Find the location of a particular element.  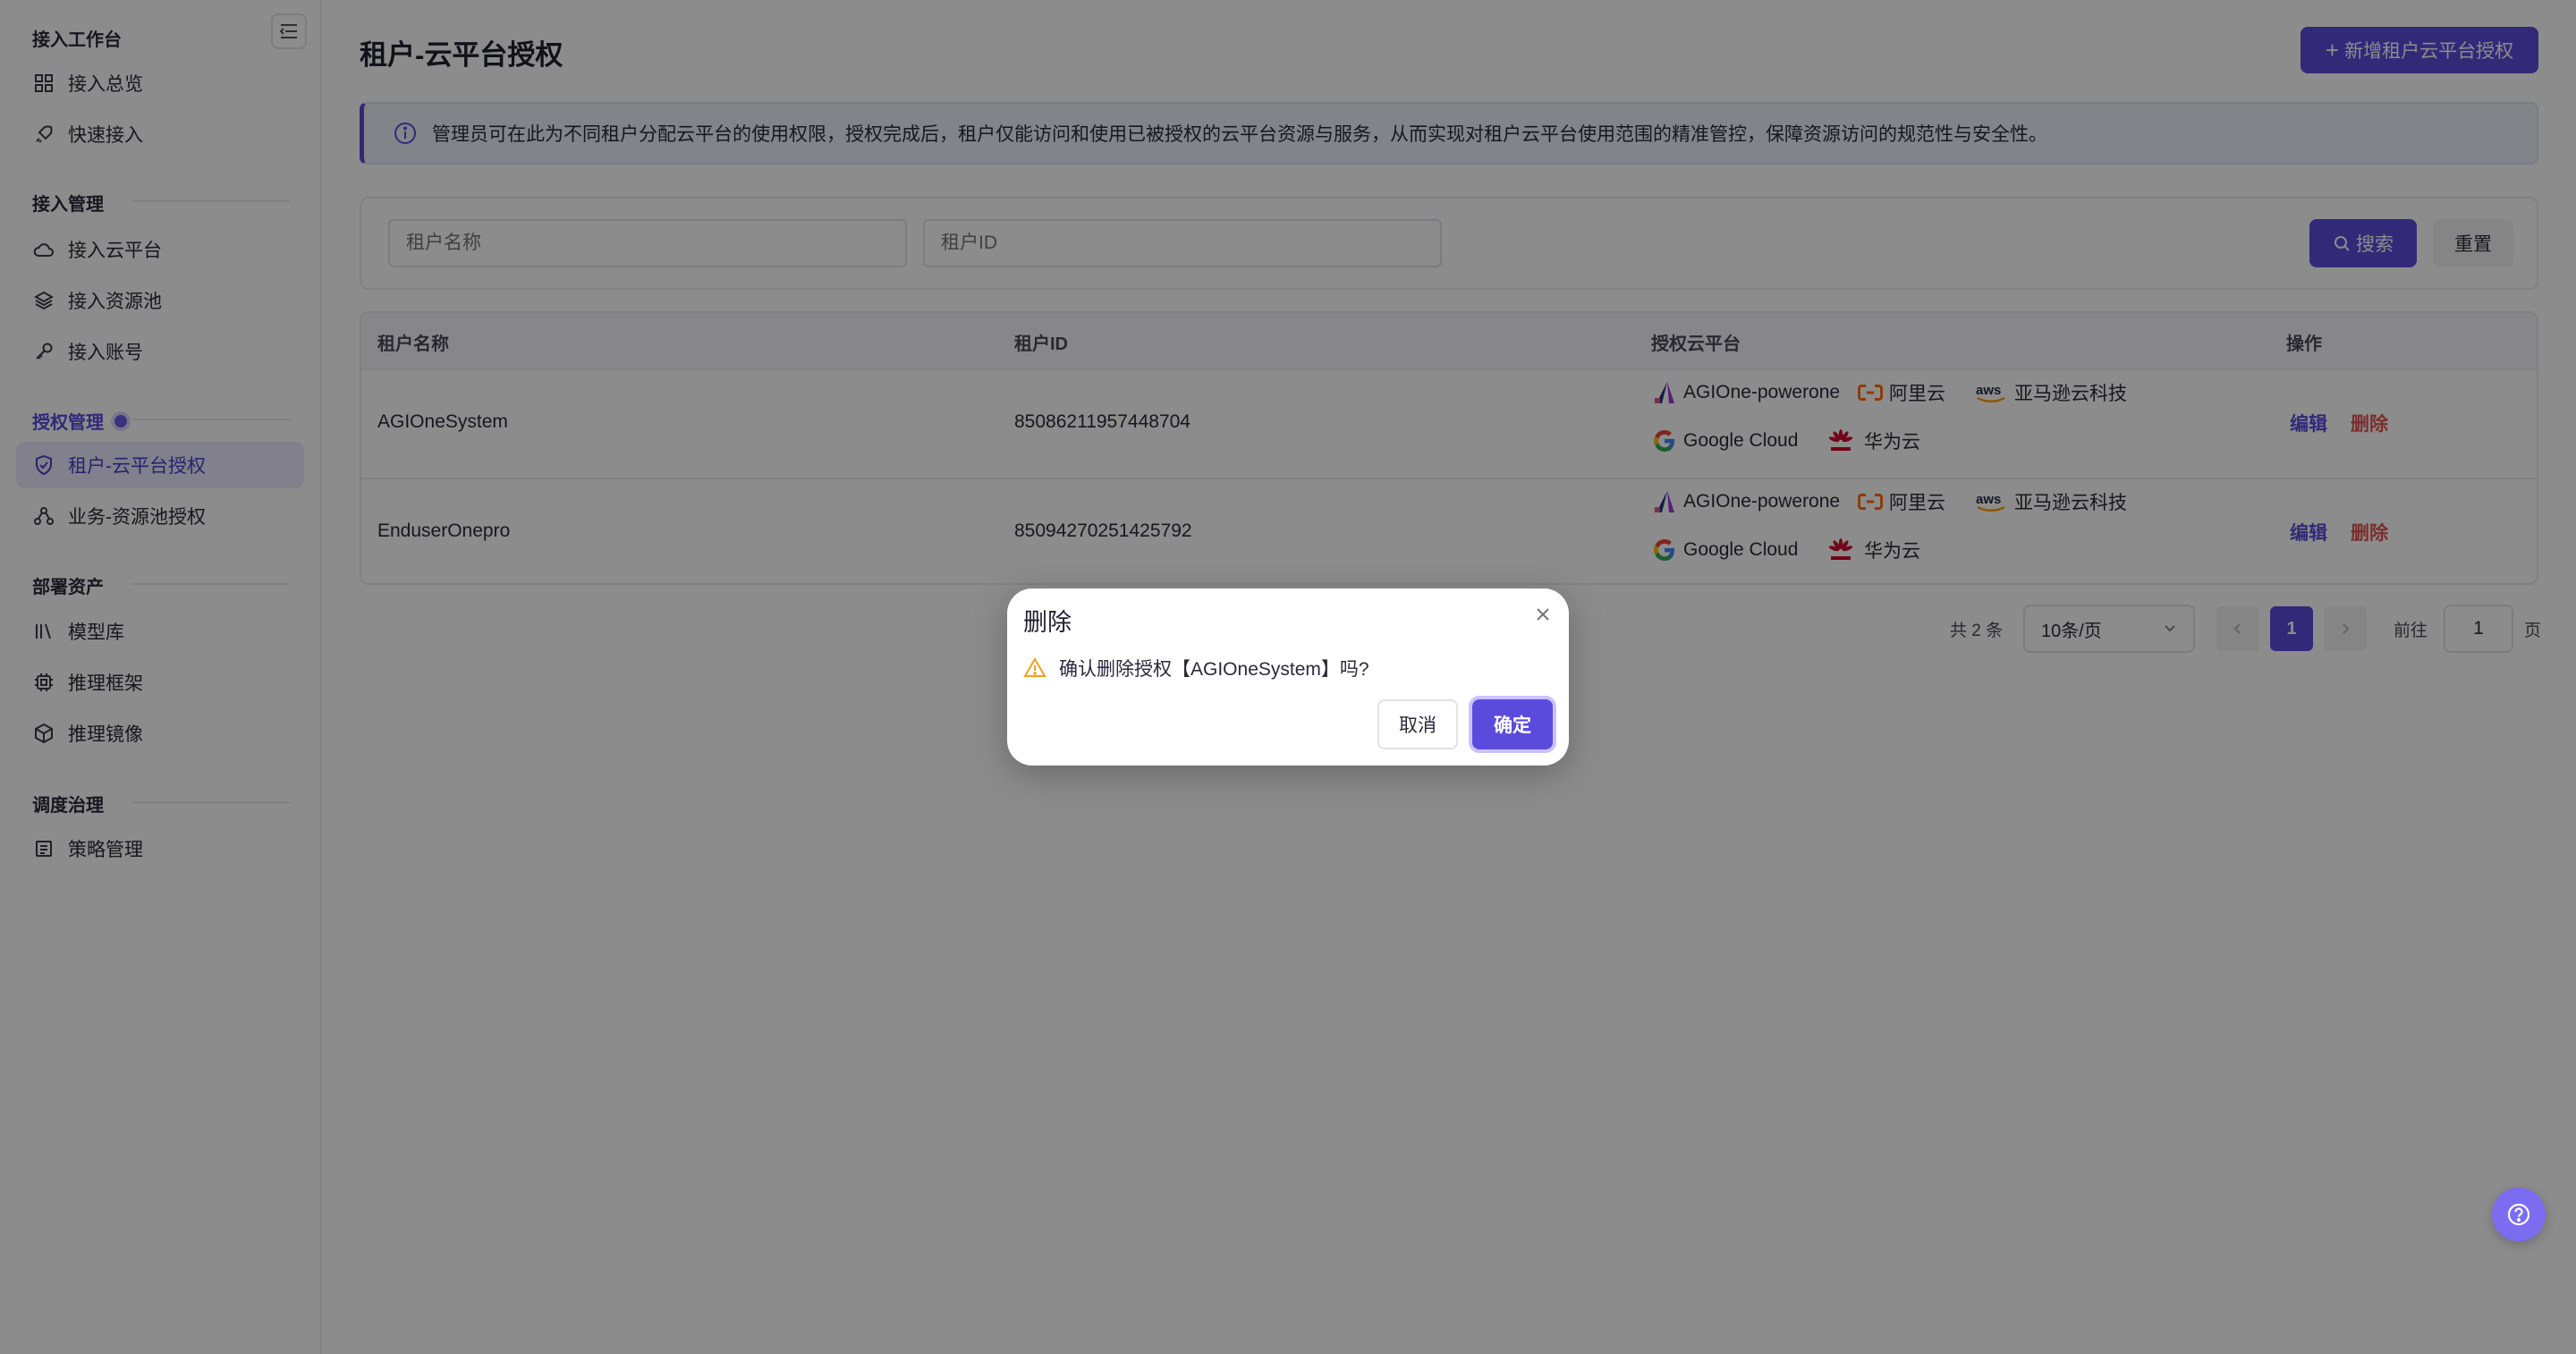

dialog-title: 删除 is located at coordinates (1047, 622).